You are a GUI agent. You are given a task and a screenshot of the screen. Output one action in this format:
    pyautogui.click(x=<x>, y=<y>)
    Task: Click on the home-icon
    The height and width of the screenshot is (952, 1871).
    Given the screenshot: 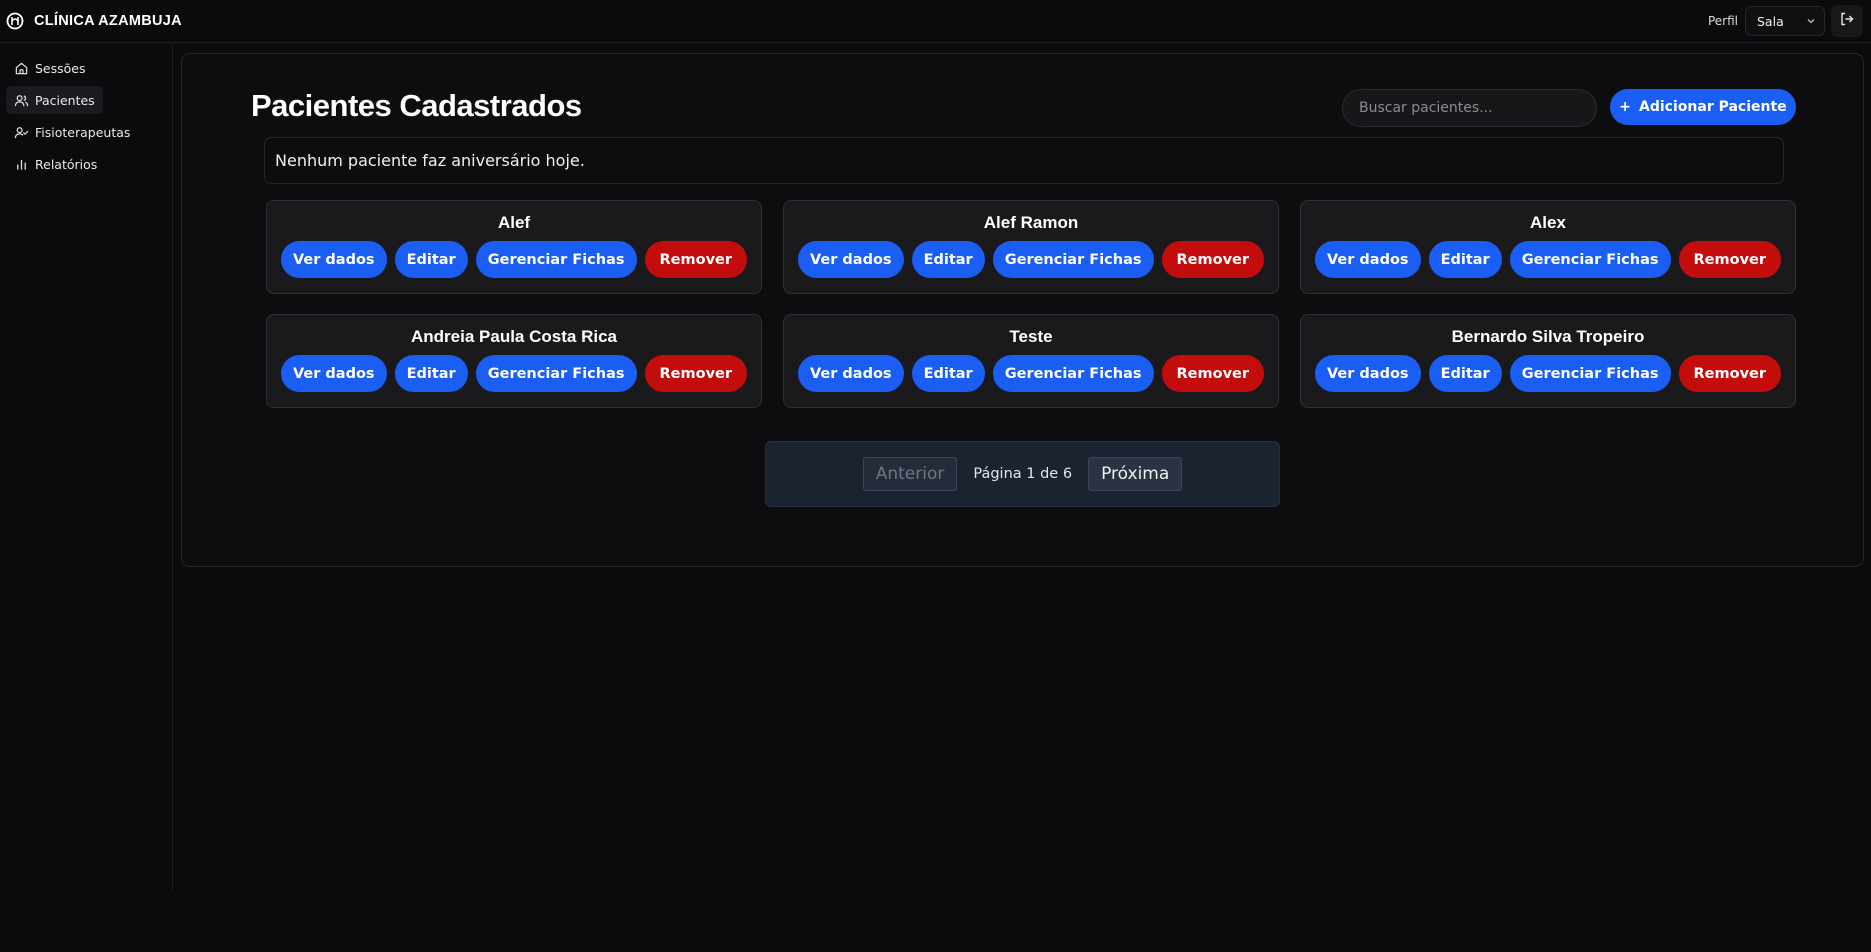 What is the action you would take?
    pyautogui.click(x=21, y=68)
    